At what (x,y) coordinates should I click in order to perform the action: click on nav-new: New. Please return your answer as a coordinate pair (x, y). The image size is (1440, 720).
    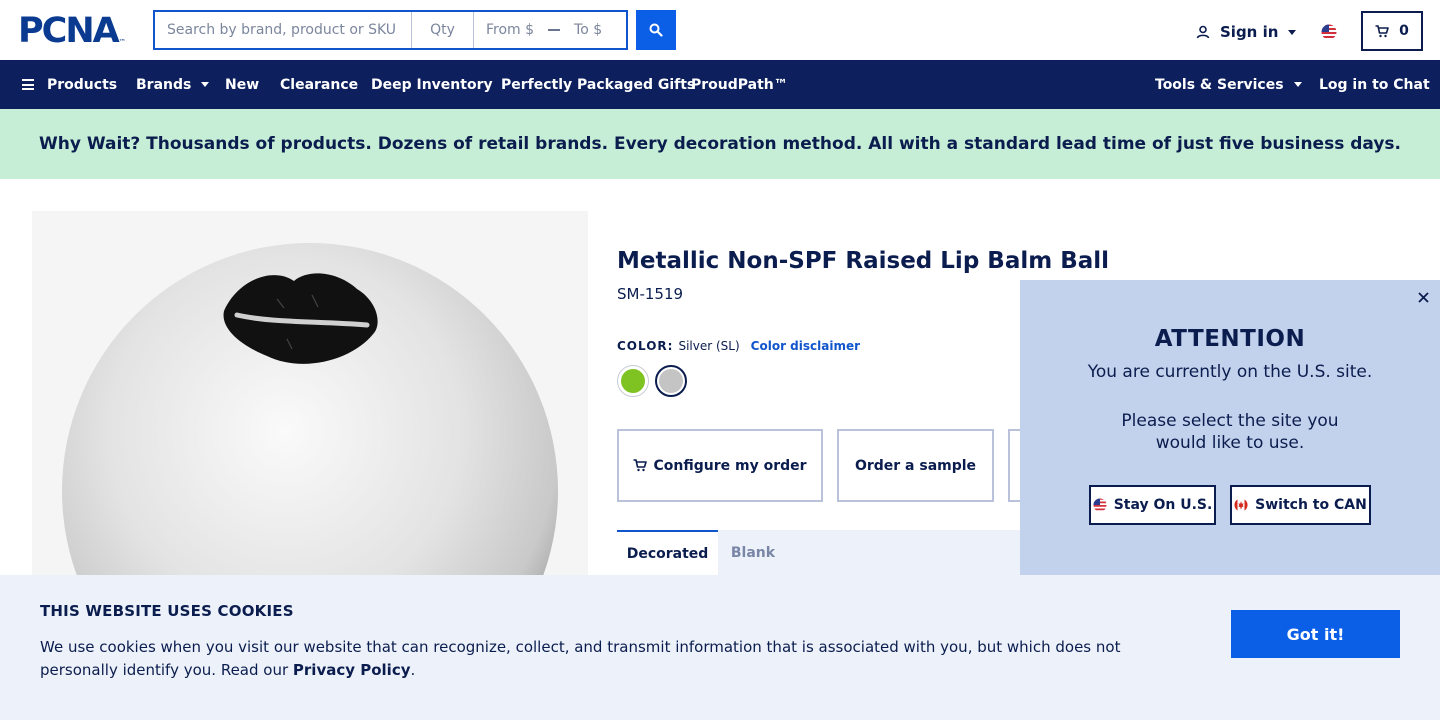
    Looking at the image, I should click on (242, 84).